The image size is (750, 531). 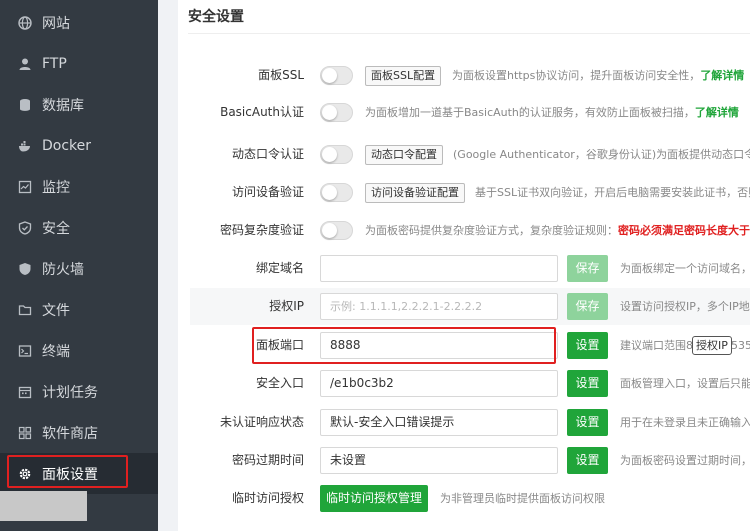 I want to click on complexity-rule-warning: 密码必须满足密码长度大于8, so click(x=684, y=230).